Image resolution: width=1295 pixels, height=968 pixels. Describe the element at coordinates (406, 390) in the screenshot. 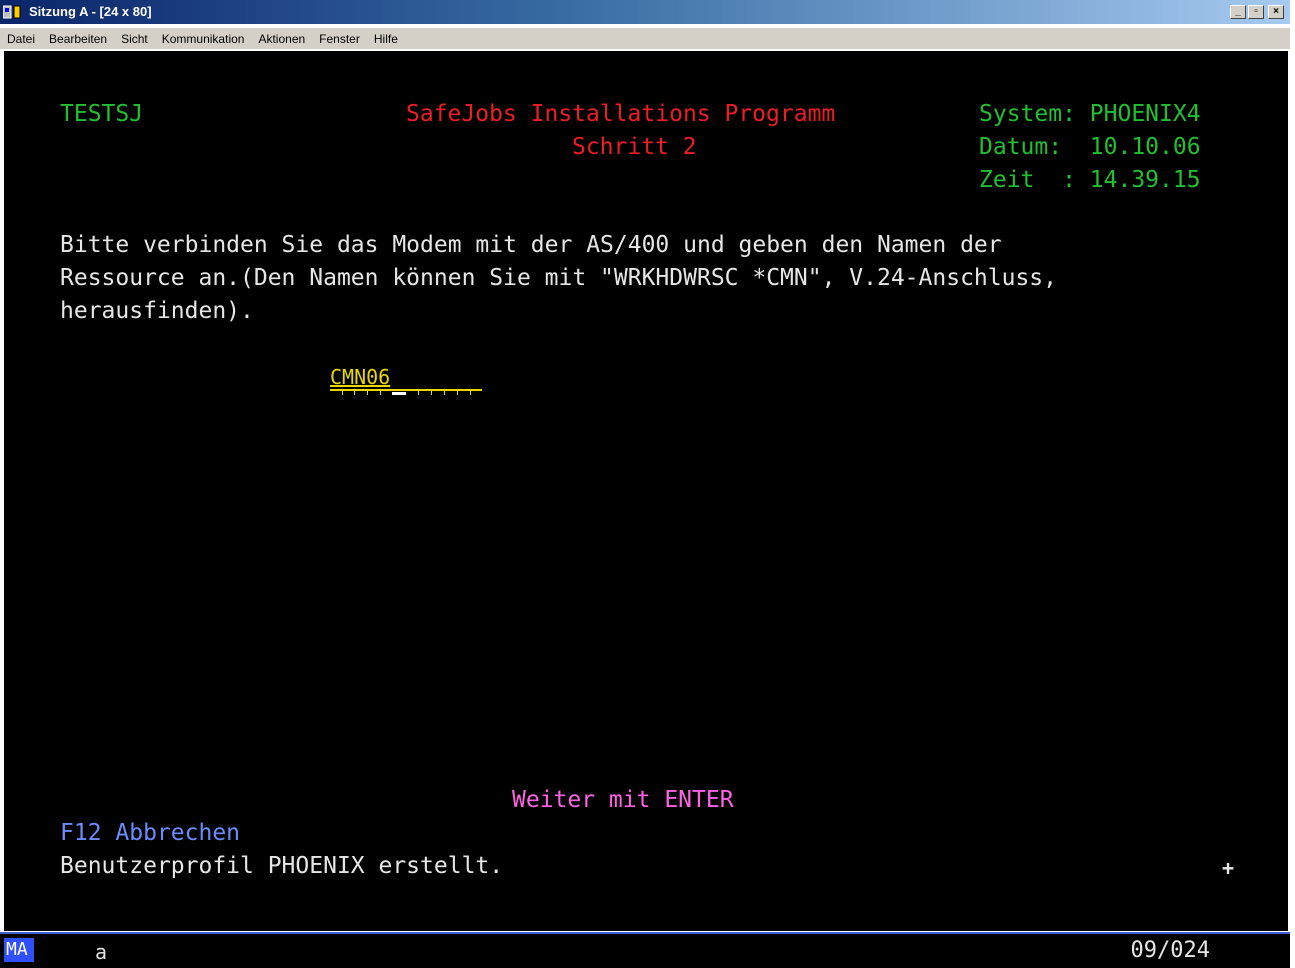

I see `input-underline` at that location.